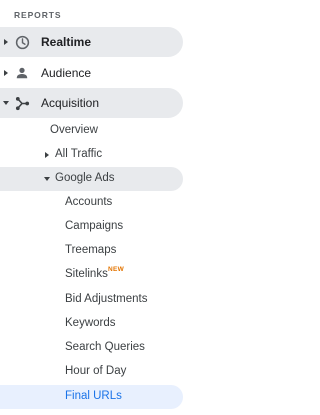 Image resolution: width=320 pixels, height=415 pixels. What do you see at coordinates (70, 103) in the screenshot?
I see `sidebar-item-label: Acquisition` at bounding box center [70, 103].